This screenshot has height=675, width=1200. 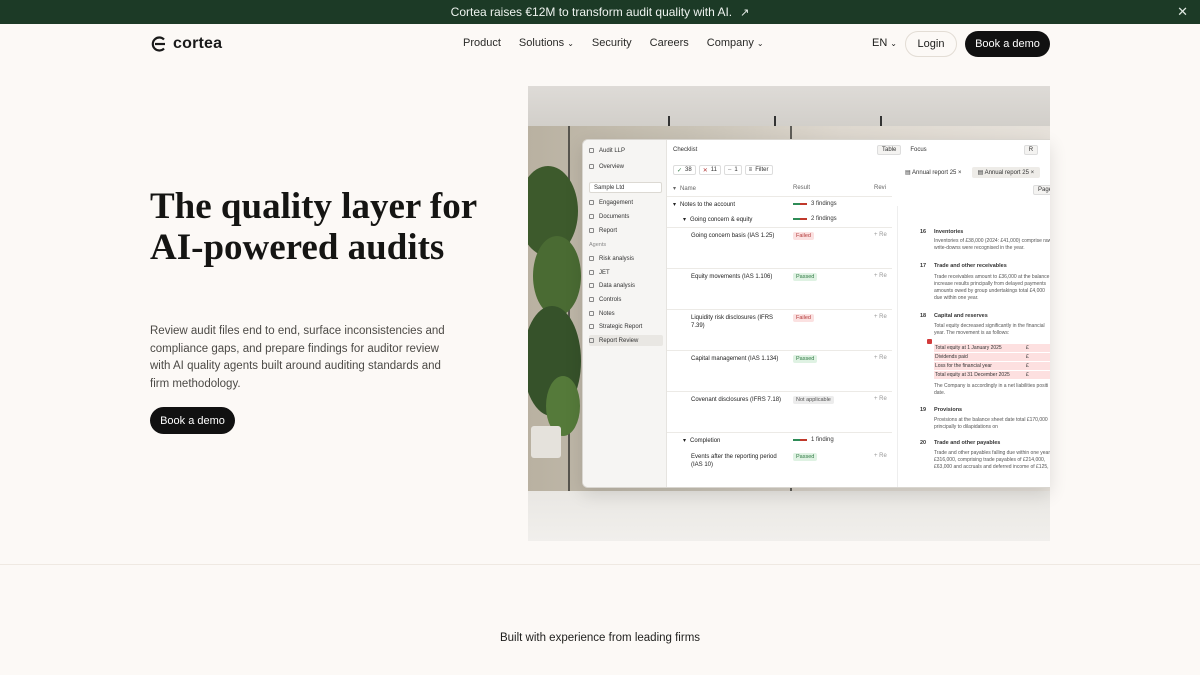 What do you see at coordinates (738, 400) in the screenshot?
I see `check-row-name: Covenant disclosures (IFRS 7.18)` at bounding box center [738, 400].